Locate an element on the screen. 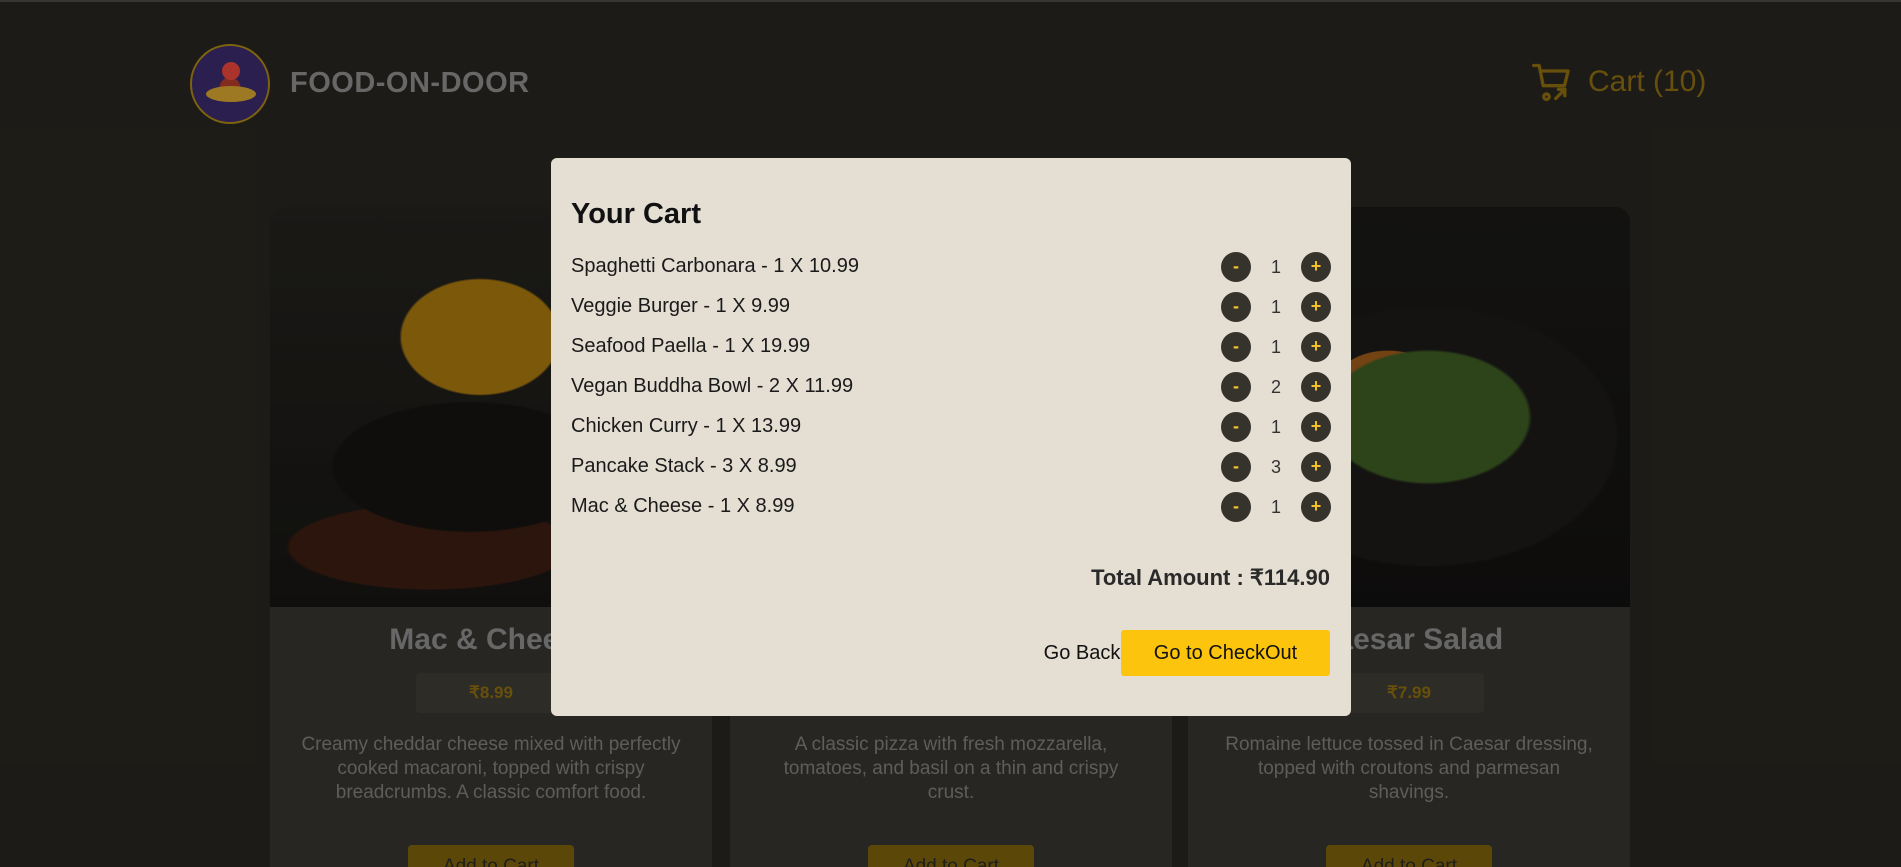 The width and height of the screenshot is (1901, 867). quantity-stepper: - 3 + is located at coordinates (1276, 467).